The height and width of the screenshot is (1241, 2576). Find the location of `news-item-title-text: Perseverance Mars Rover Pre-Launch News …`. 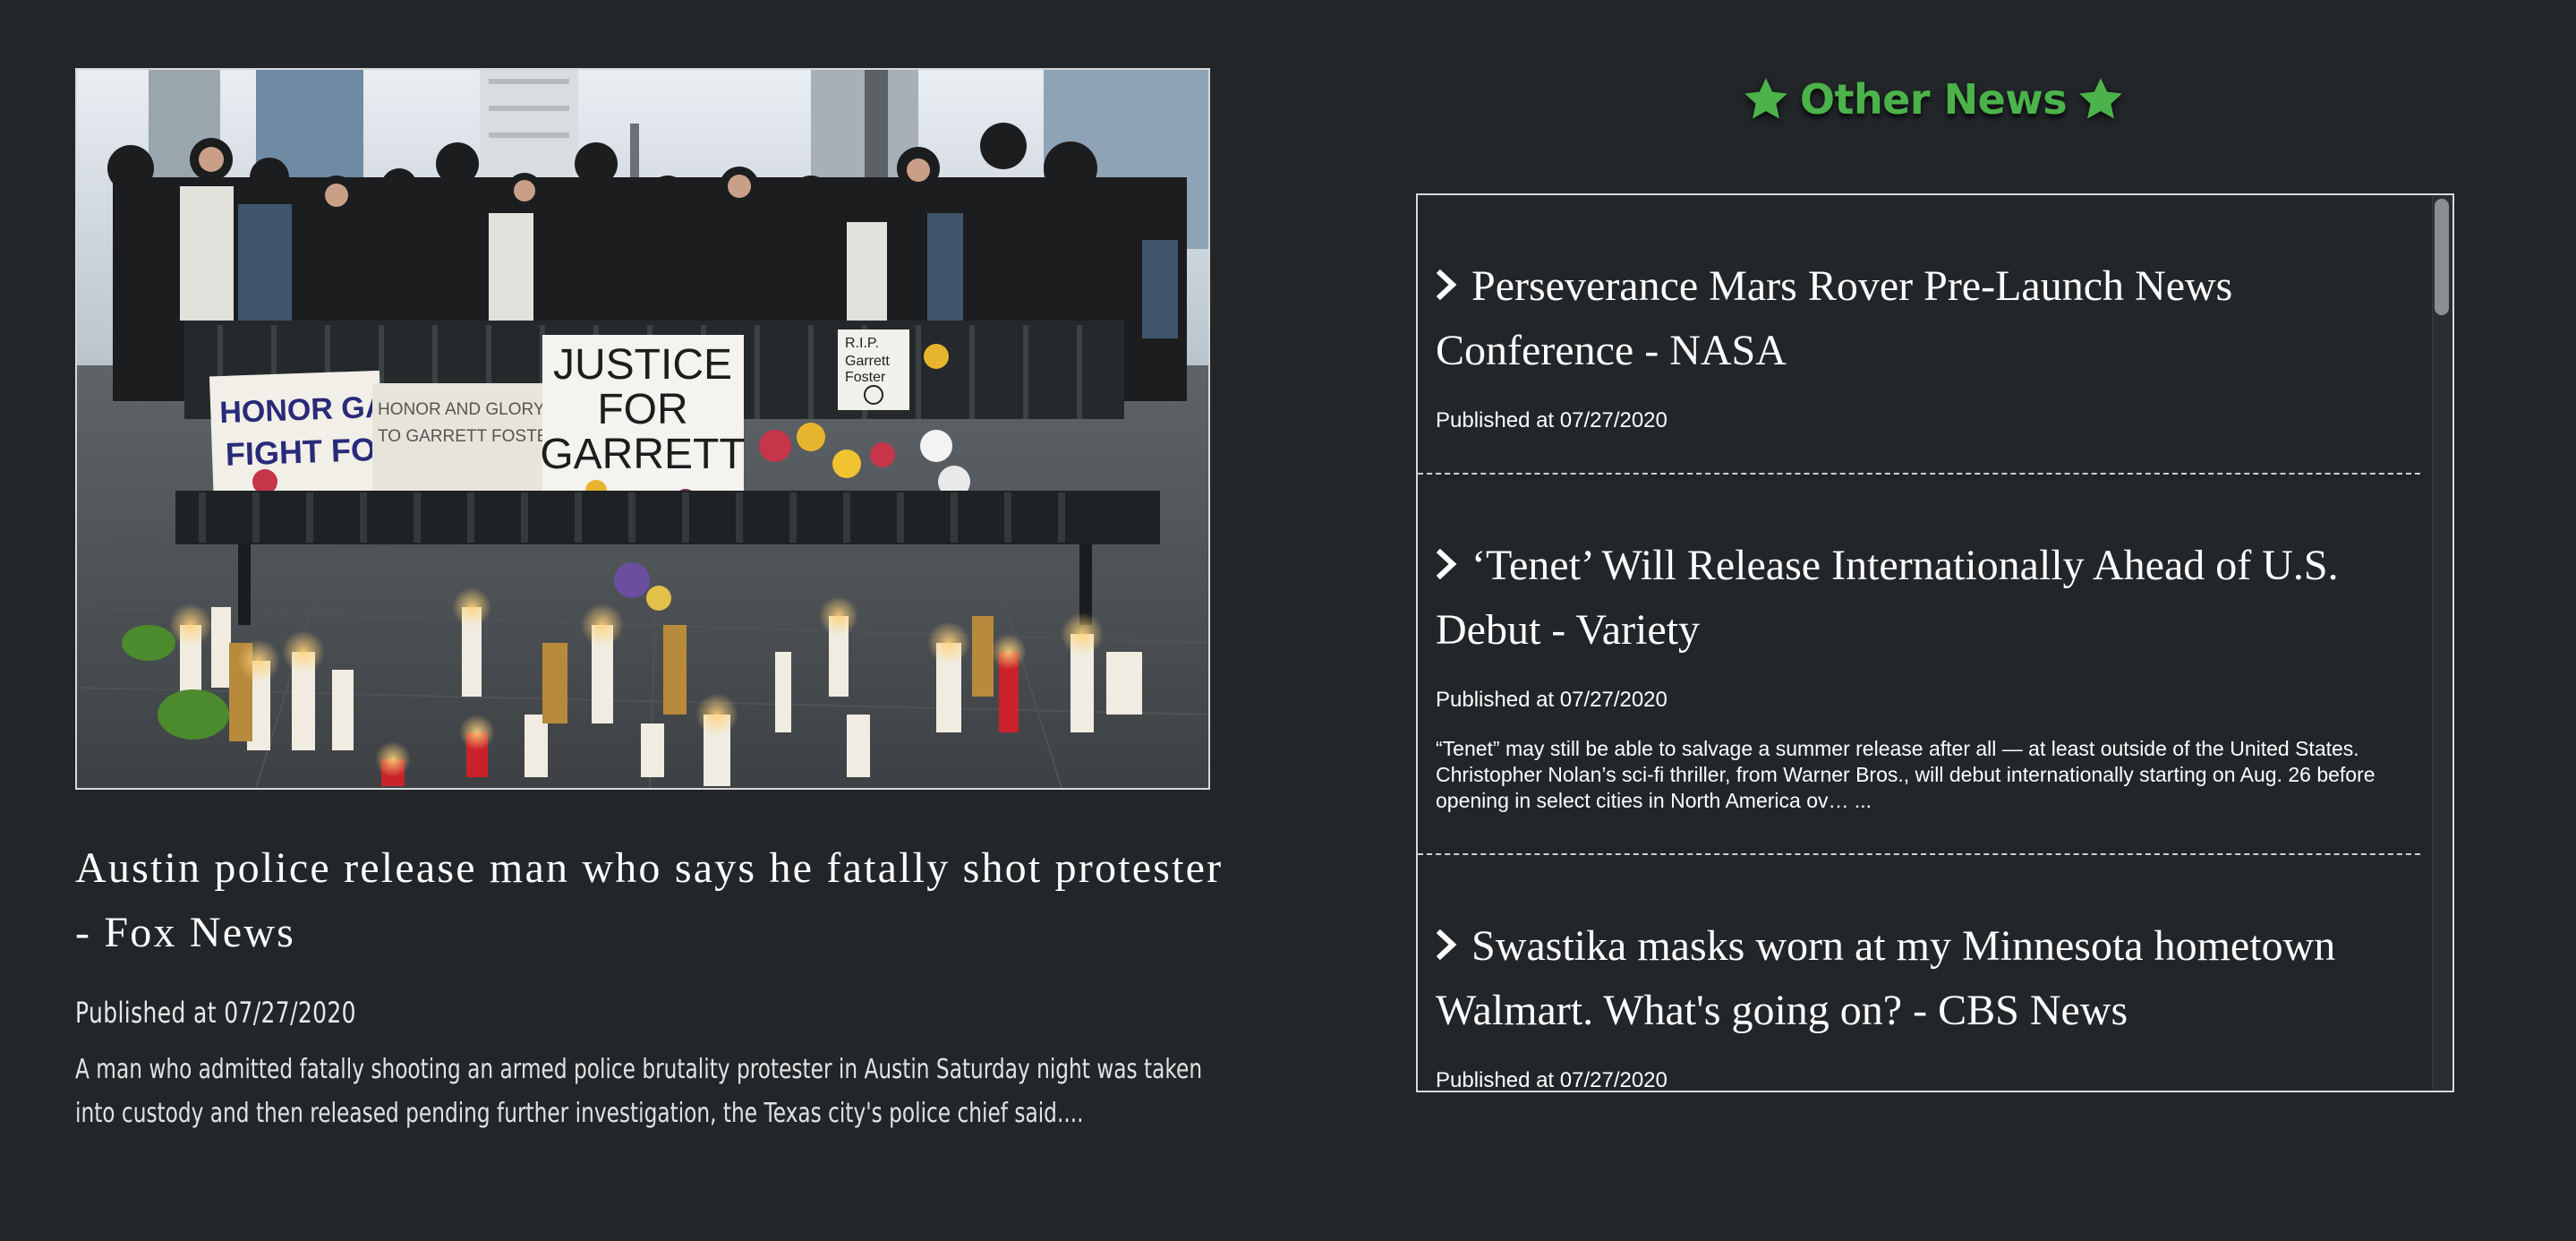

news-item-title-text: Perseverance Mars Rover Pre-Launch News … is located at coordinates (1834, 318).